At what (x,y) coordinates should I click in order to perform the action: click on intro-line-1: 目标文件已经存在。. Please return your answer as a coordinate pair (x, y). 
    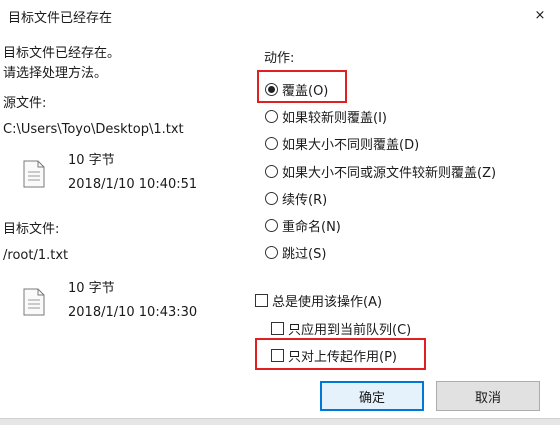
    Looking at the image, I should click on (62, 53).